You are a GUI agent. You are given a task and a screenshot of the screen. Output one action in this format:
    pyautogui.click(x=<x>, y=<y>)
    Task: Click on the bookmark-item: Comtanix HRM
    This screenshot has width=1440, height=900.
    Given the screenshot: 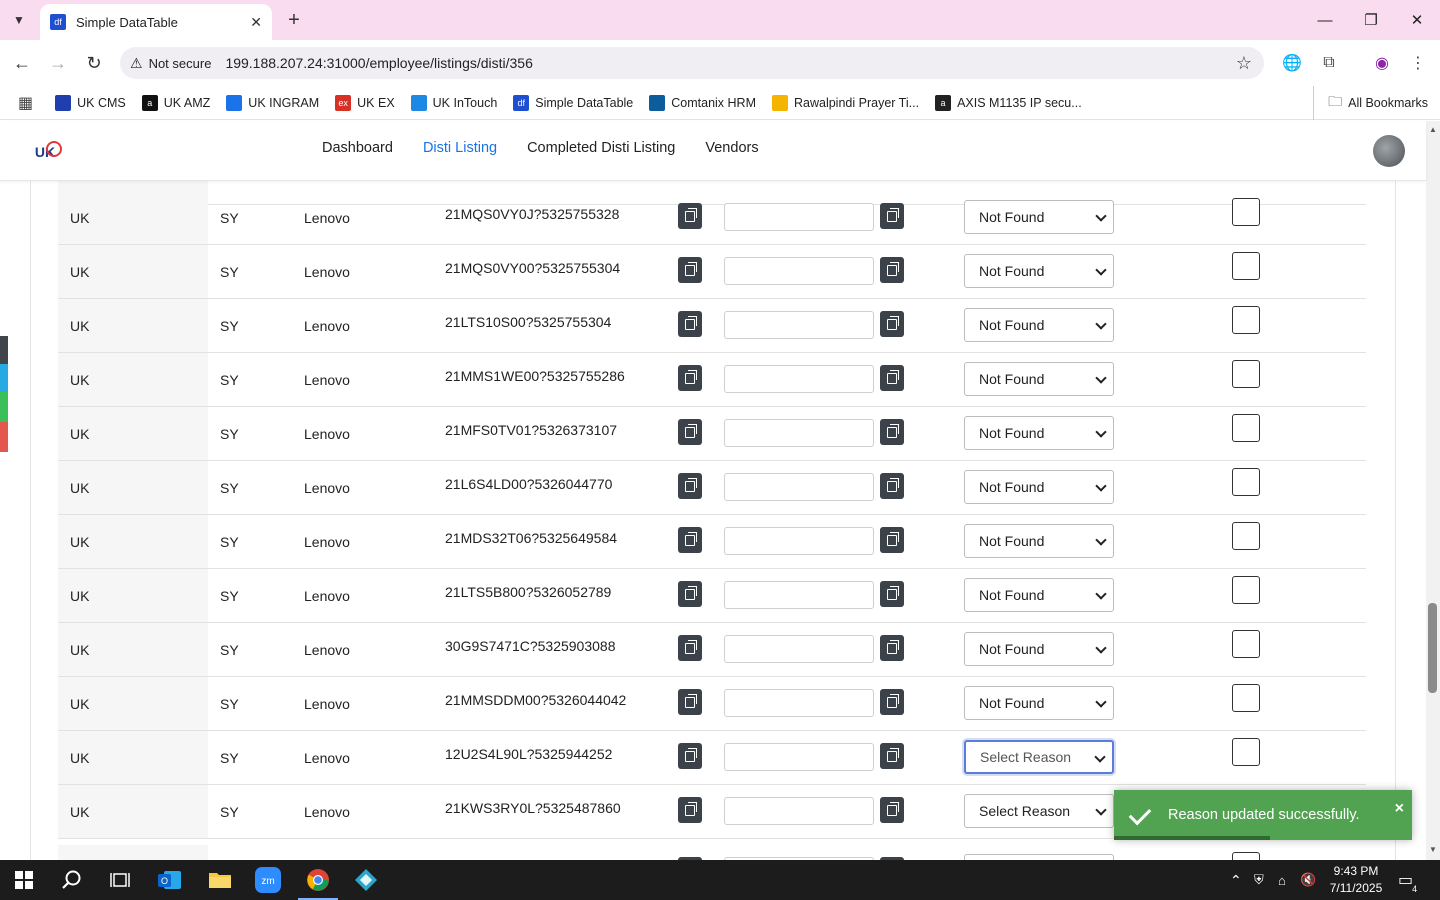 What is the action you would take?
    pyautogui.click(x=702, y=102)
    